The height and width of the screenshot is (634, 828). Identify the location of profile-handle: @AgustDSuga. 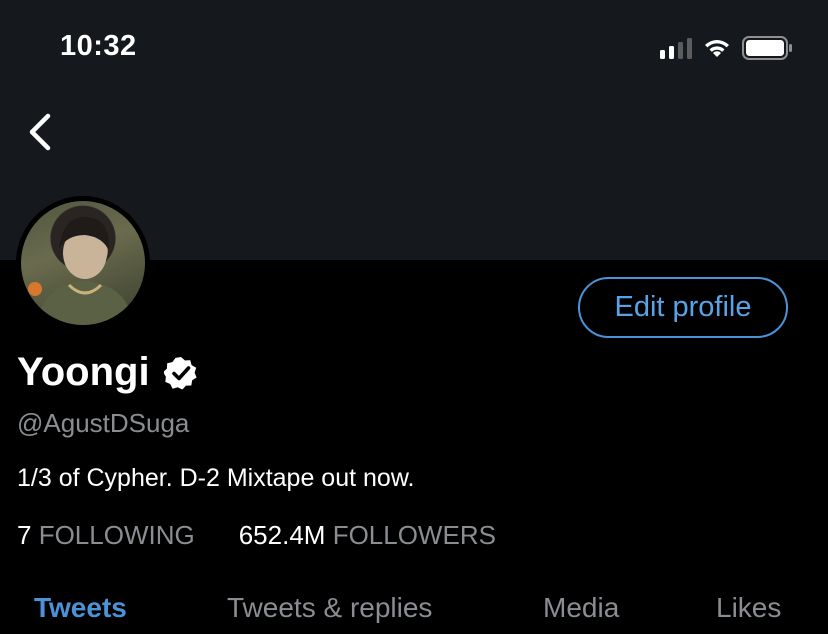
(103, 423).